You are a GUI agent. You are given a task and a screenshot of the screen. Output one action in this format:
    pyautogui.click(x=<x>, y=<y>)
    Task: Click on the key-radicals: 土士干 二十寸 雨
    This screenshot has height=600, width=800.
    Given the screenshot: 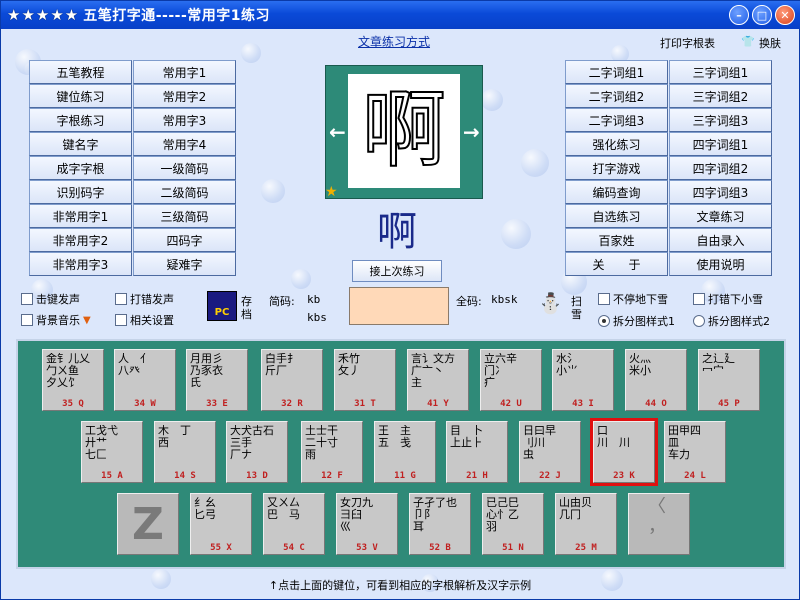 What is the action you would take?
    pyautogui.click(x=321, y=443)
    